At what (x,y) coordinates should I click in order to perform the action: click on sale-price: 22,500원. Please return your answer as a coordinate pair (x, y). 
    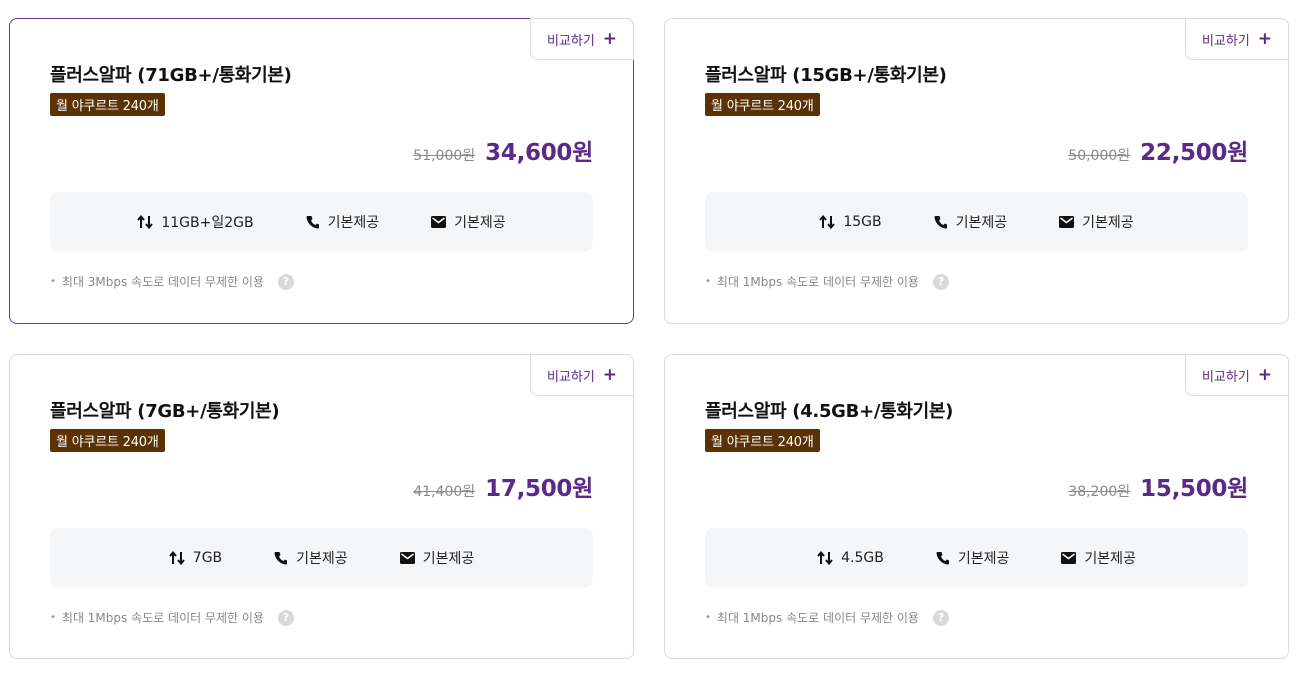
    Looking at the image, I should click on (1194, 153).